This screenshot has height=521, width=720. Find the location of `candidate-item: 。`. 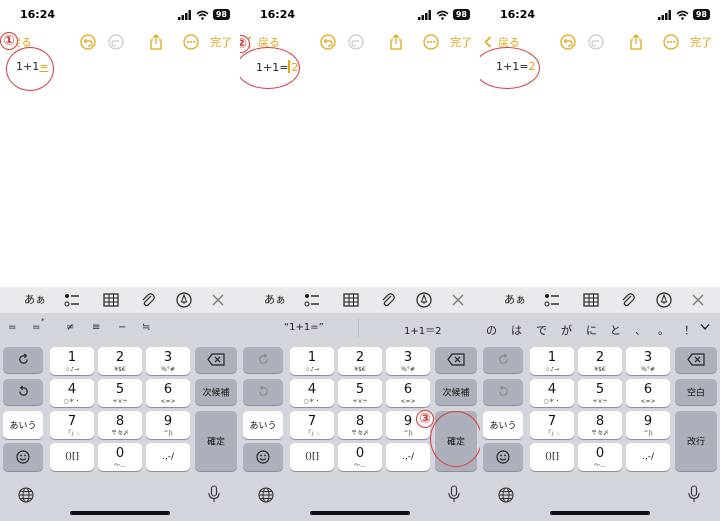

candidate-item: 。 is located at coordinates (663, 330).